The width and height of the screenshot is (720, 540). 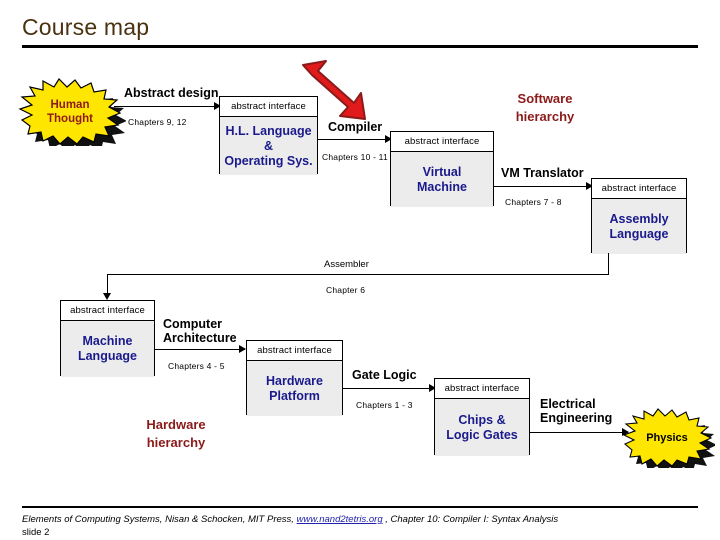 I want to click on physics-burst: Physics, so click(x=667, y=438).